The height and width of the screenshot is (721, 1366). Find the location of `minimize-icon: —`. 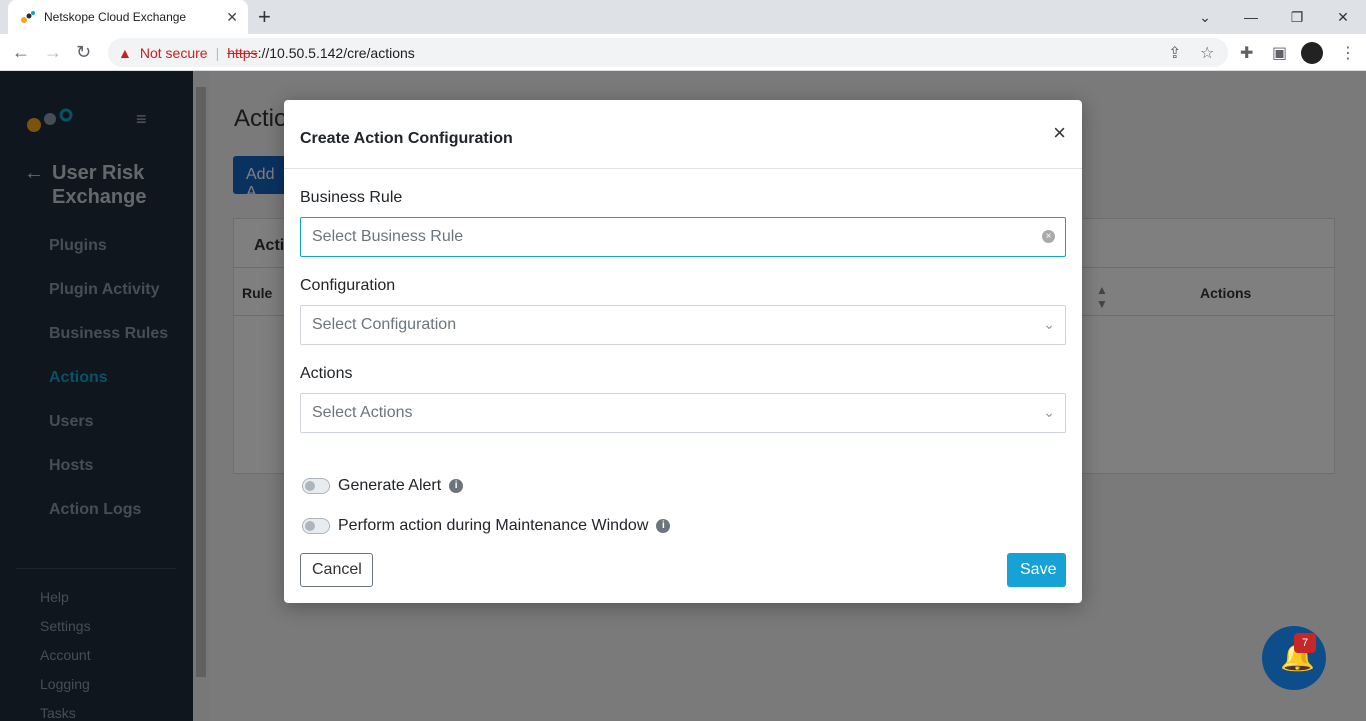

minimize-icon: — is located at coordinates (1251, 17).